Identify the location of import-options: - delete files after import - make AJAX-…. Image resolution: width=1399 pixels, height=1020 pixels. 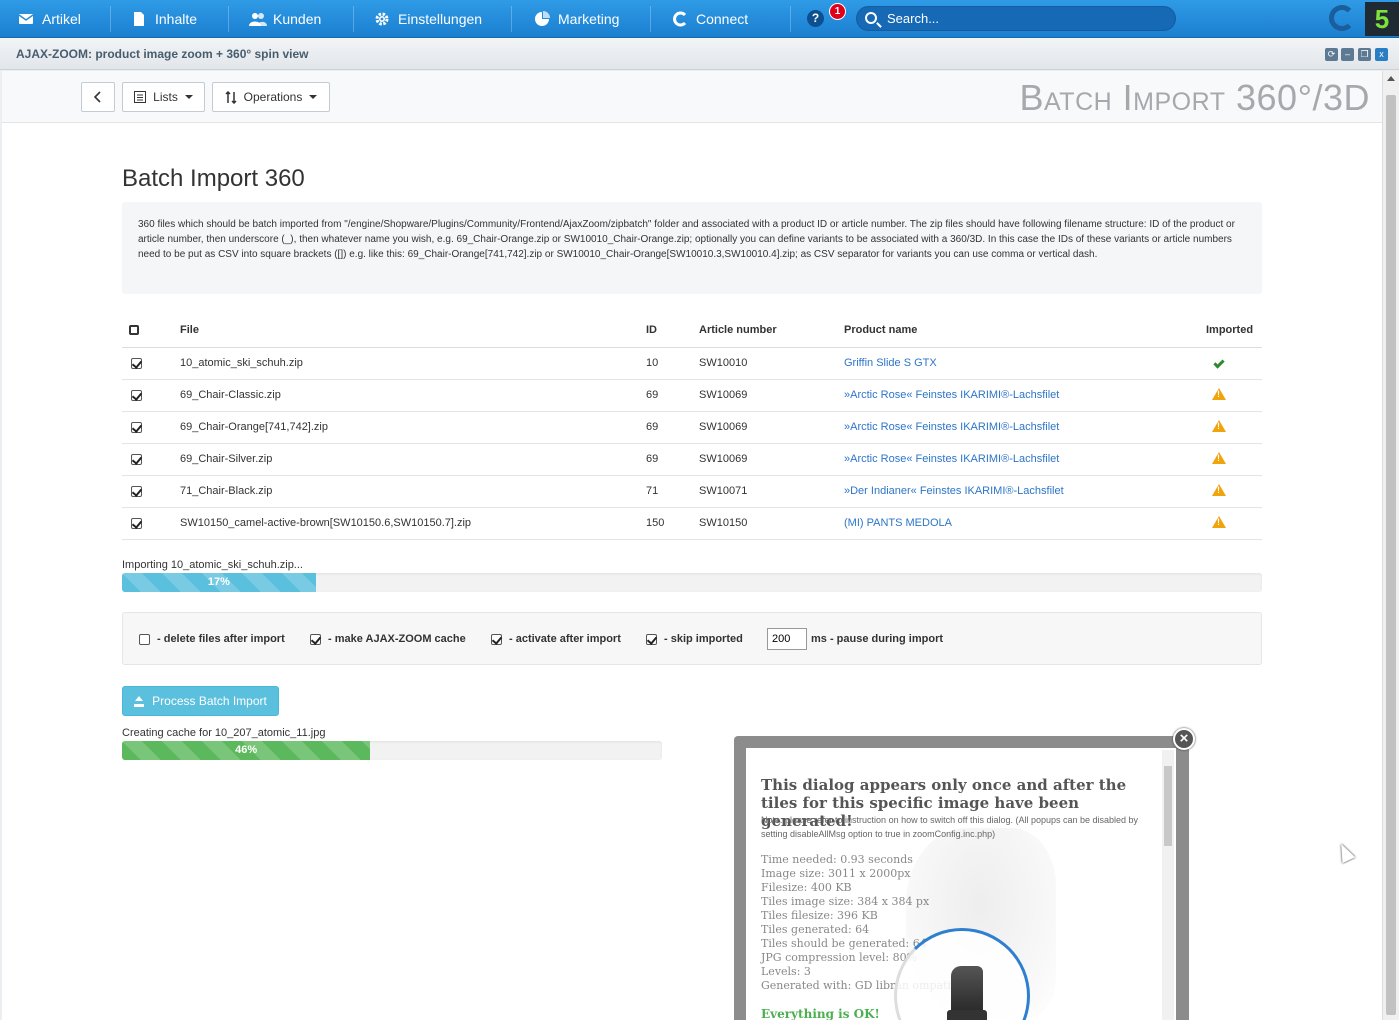
(692, 638).